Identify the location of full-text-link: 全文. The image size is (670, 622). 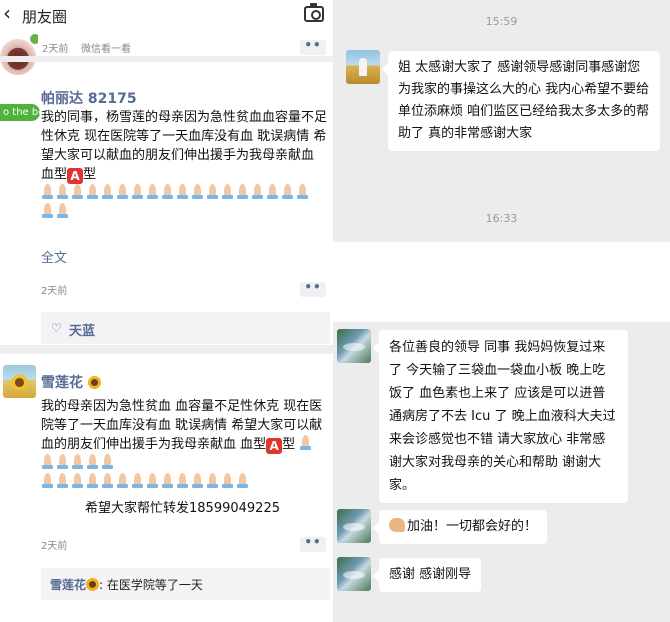
(54, 256).